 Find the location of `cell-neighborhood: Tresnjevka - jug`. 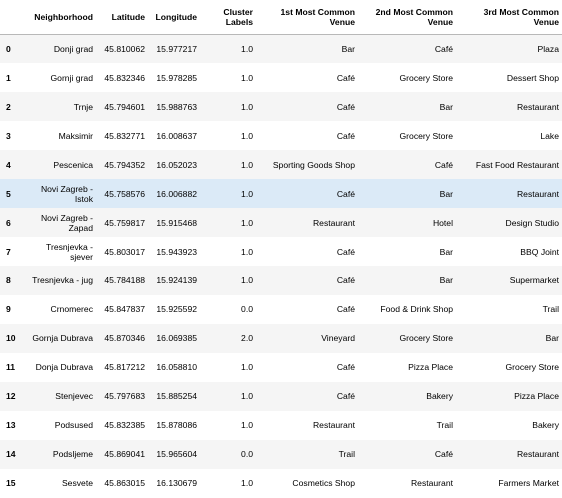

cell-neighborhood: Tresnjevka - jug is located at coordinates (62, 280).